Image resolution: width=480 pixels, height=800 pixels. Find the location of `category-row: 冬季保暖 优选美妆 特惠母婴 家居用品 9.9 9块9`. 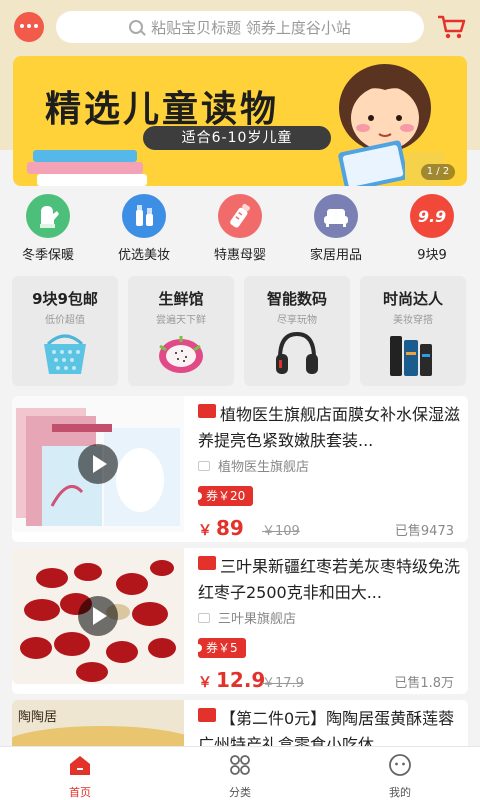

category-row: 冬季保暖 优选美妆 特惠母婴 家居用品 9.9 9块9 is located at coordinates (240, 230).